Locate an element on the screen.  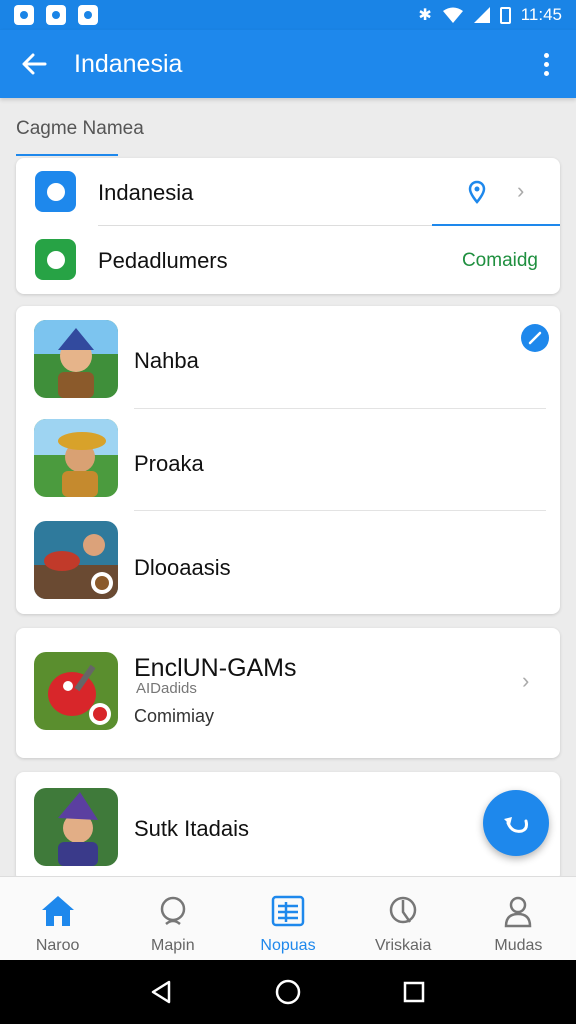
system-nav-bar is located at coordinates (288, 992).